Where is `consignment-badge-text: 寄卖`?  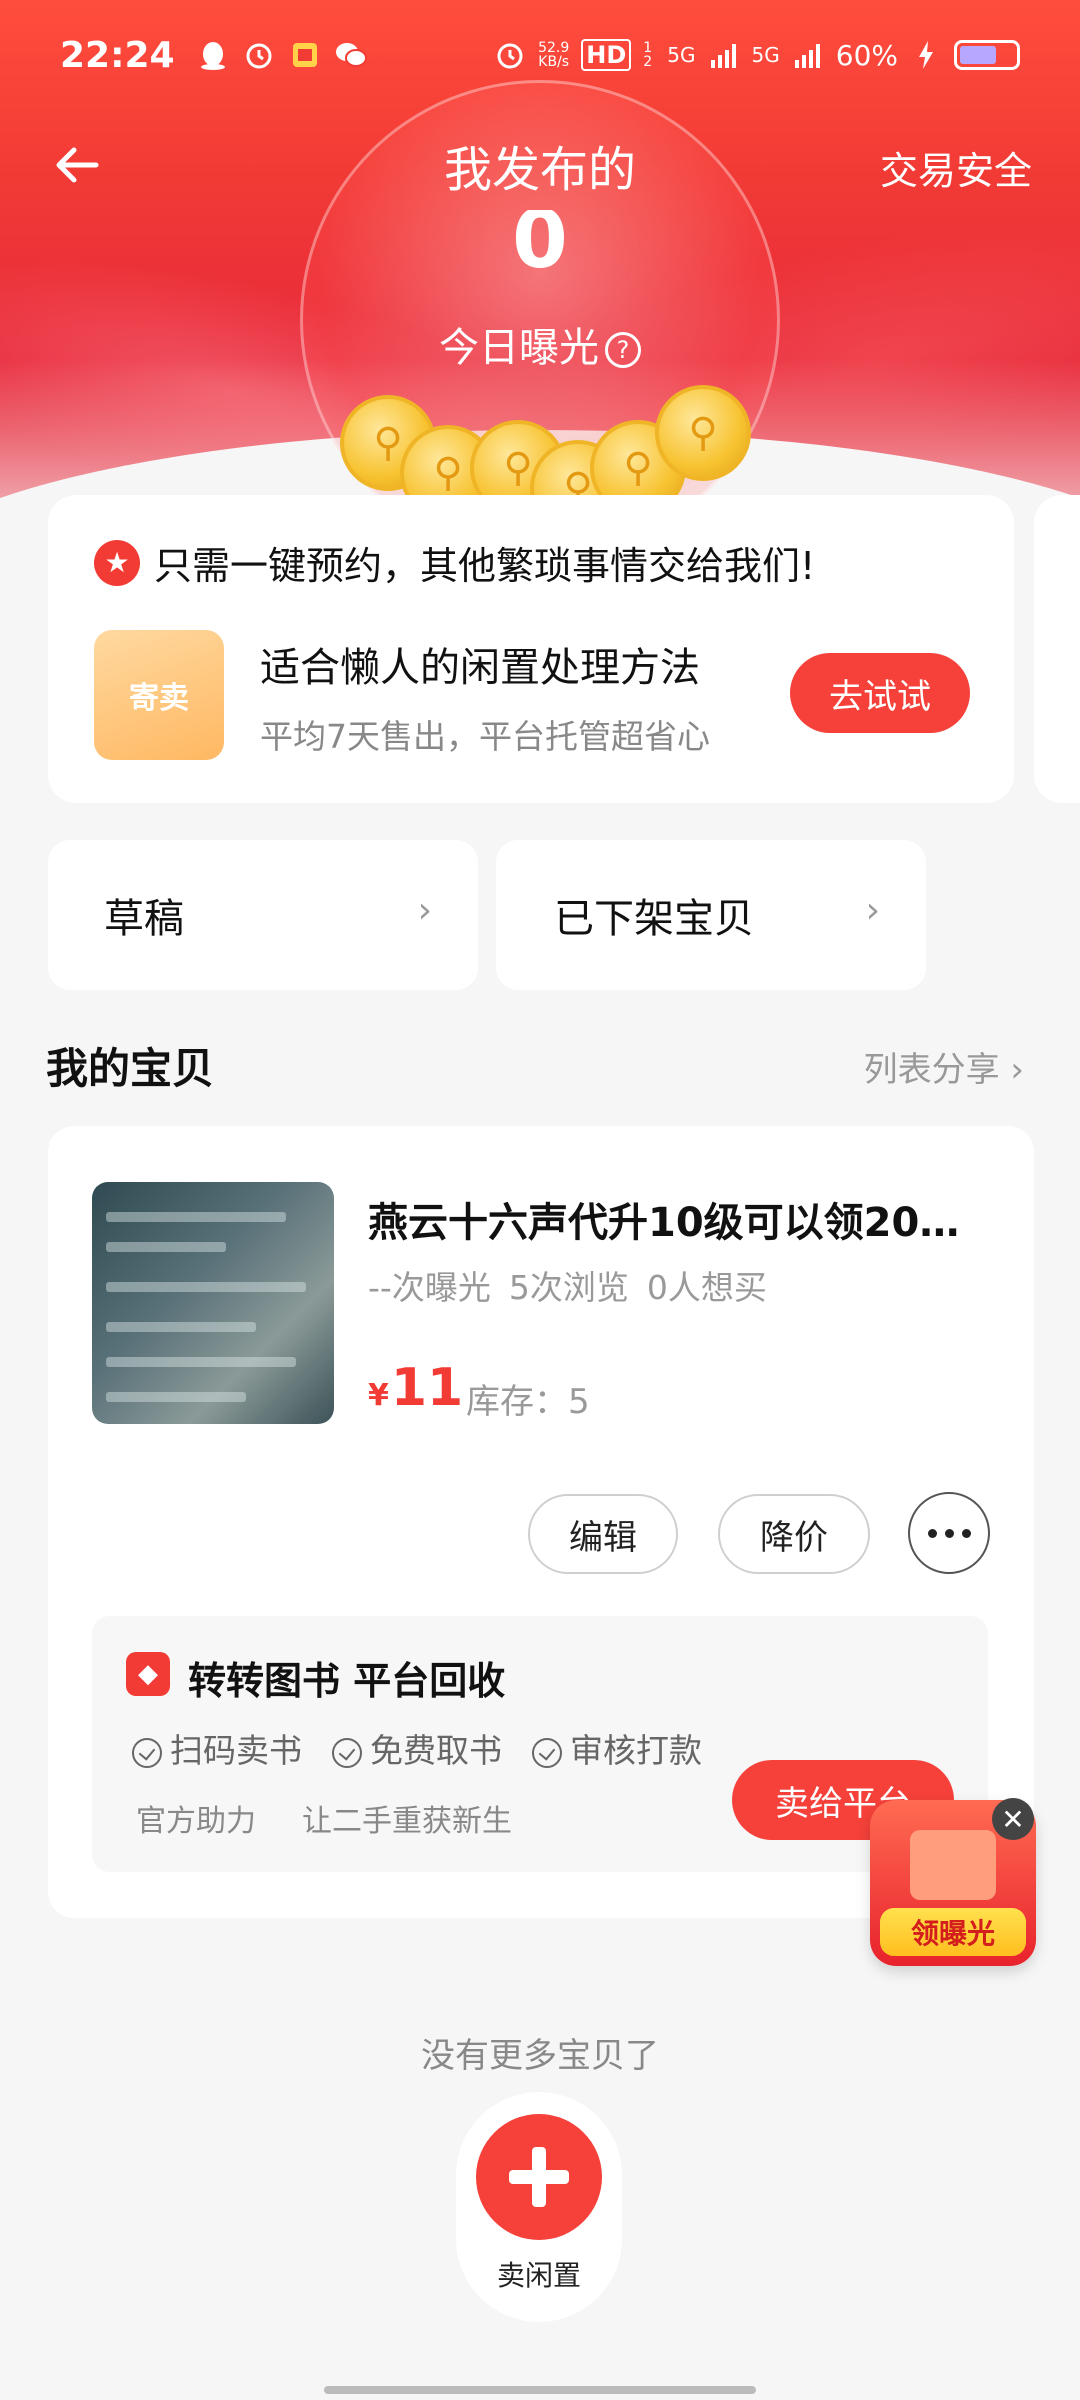 consignment-badge-text: 寄卖 is located at coordinates (159, 698).